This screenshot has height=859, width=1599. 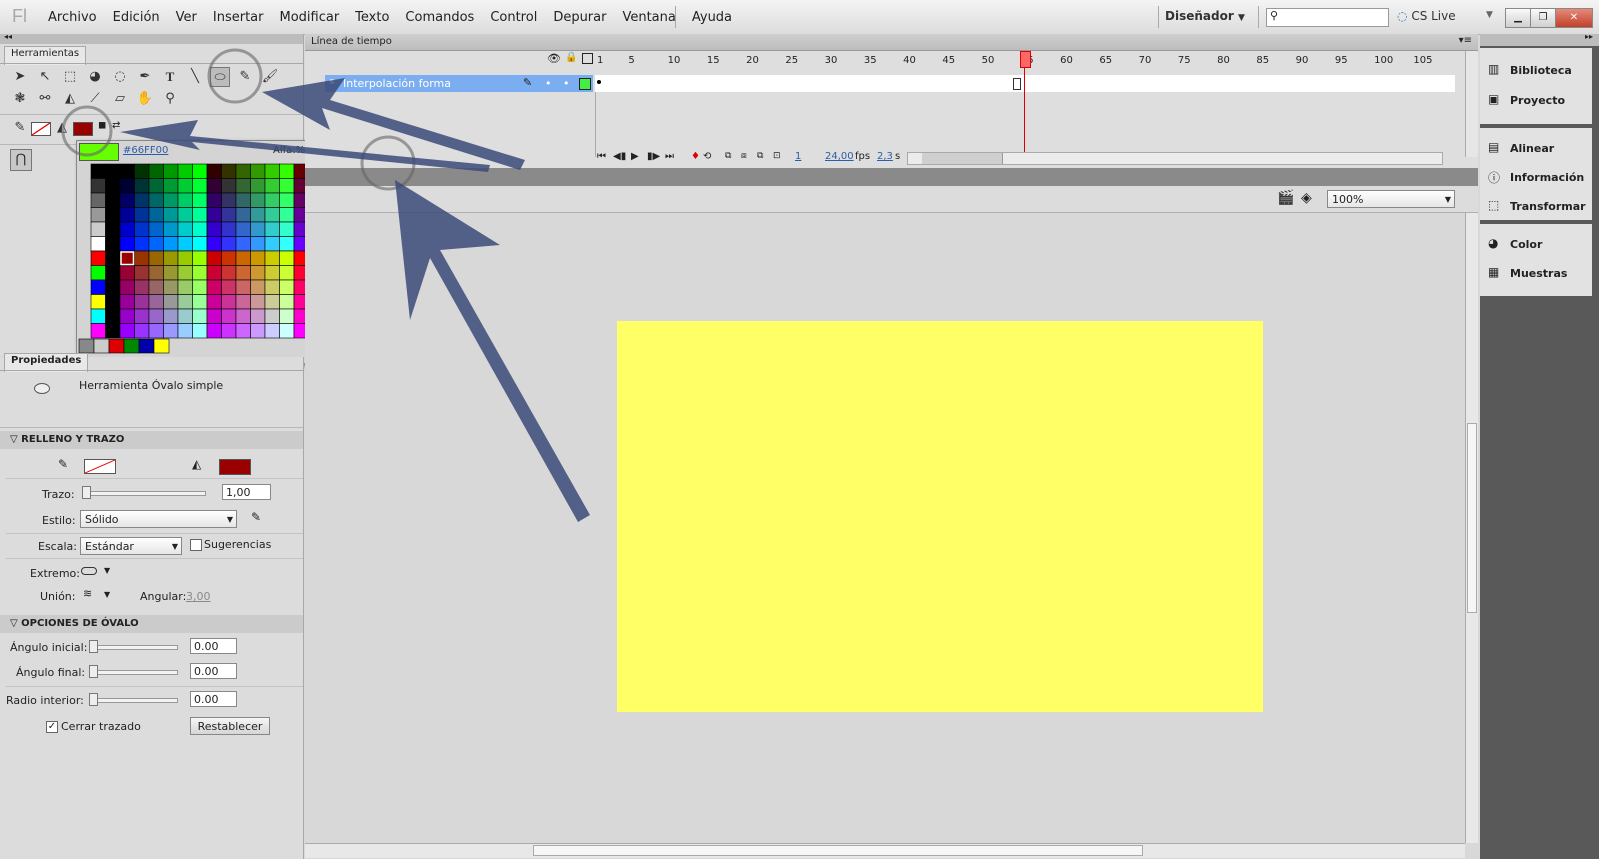 I want to click on prev-frame-icon: ◀▮, so click(x=619, y=156).